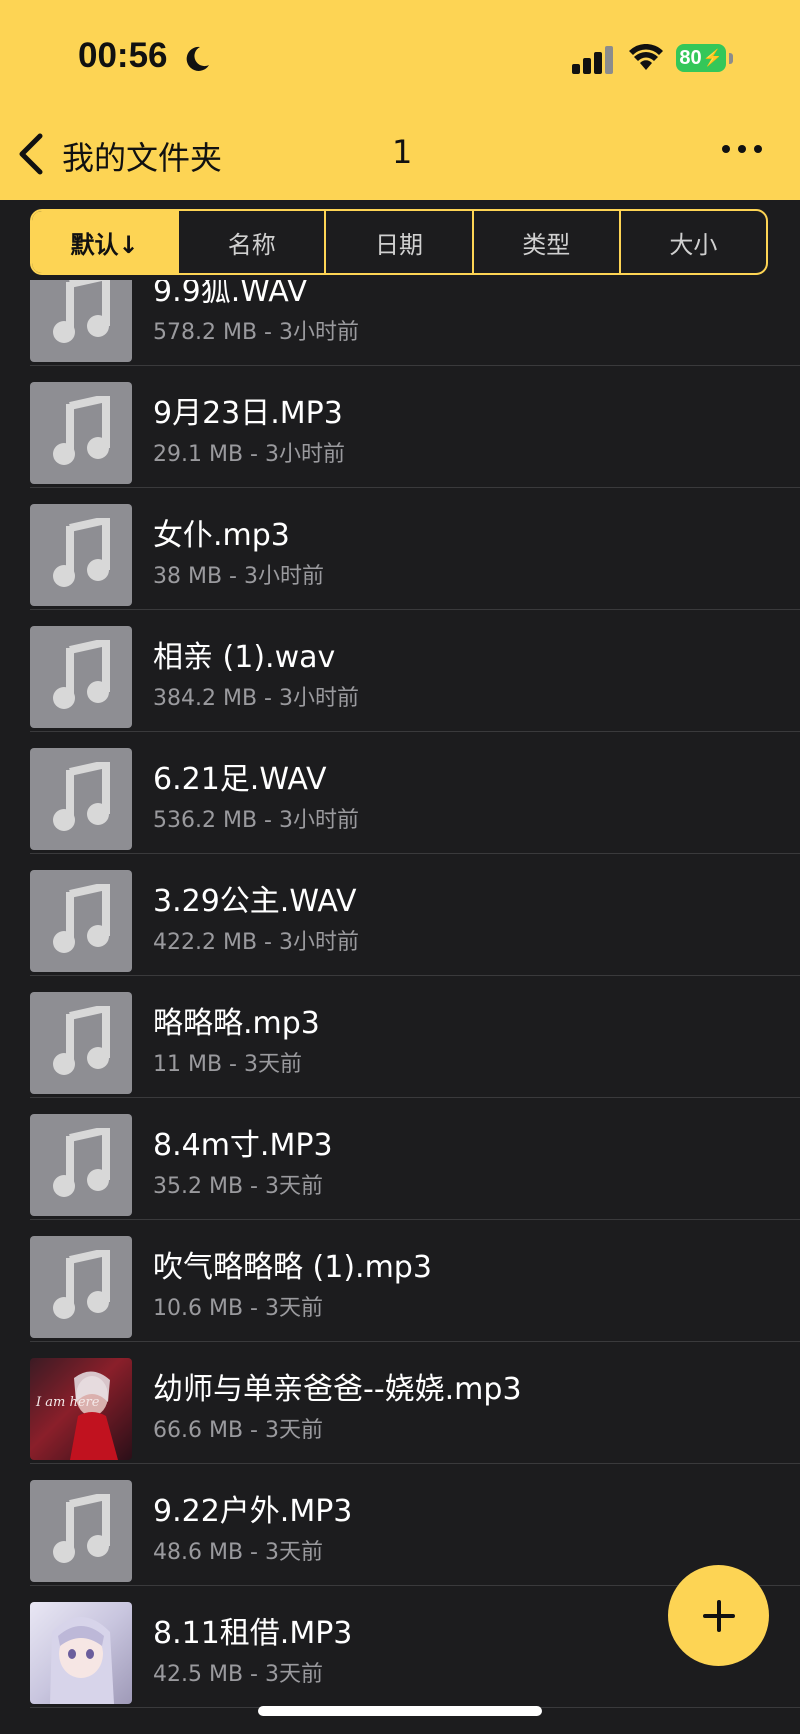 Image resolution: width=800 pixels, height=1734 pixels. What do you see at coordinates (400, 1711) in the screenshot?
I see `home-indicator` at bounding box center [400, 1711].